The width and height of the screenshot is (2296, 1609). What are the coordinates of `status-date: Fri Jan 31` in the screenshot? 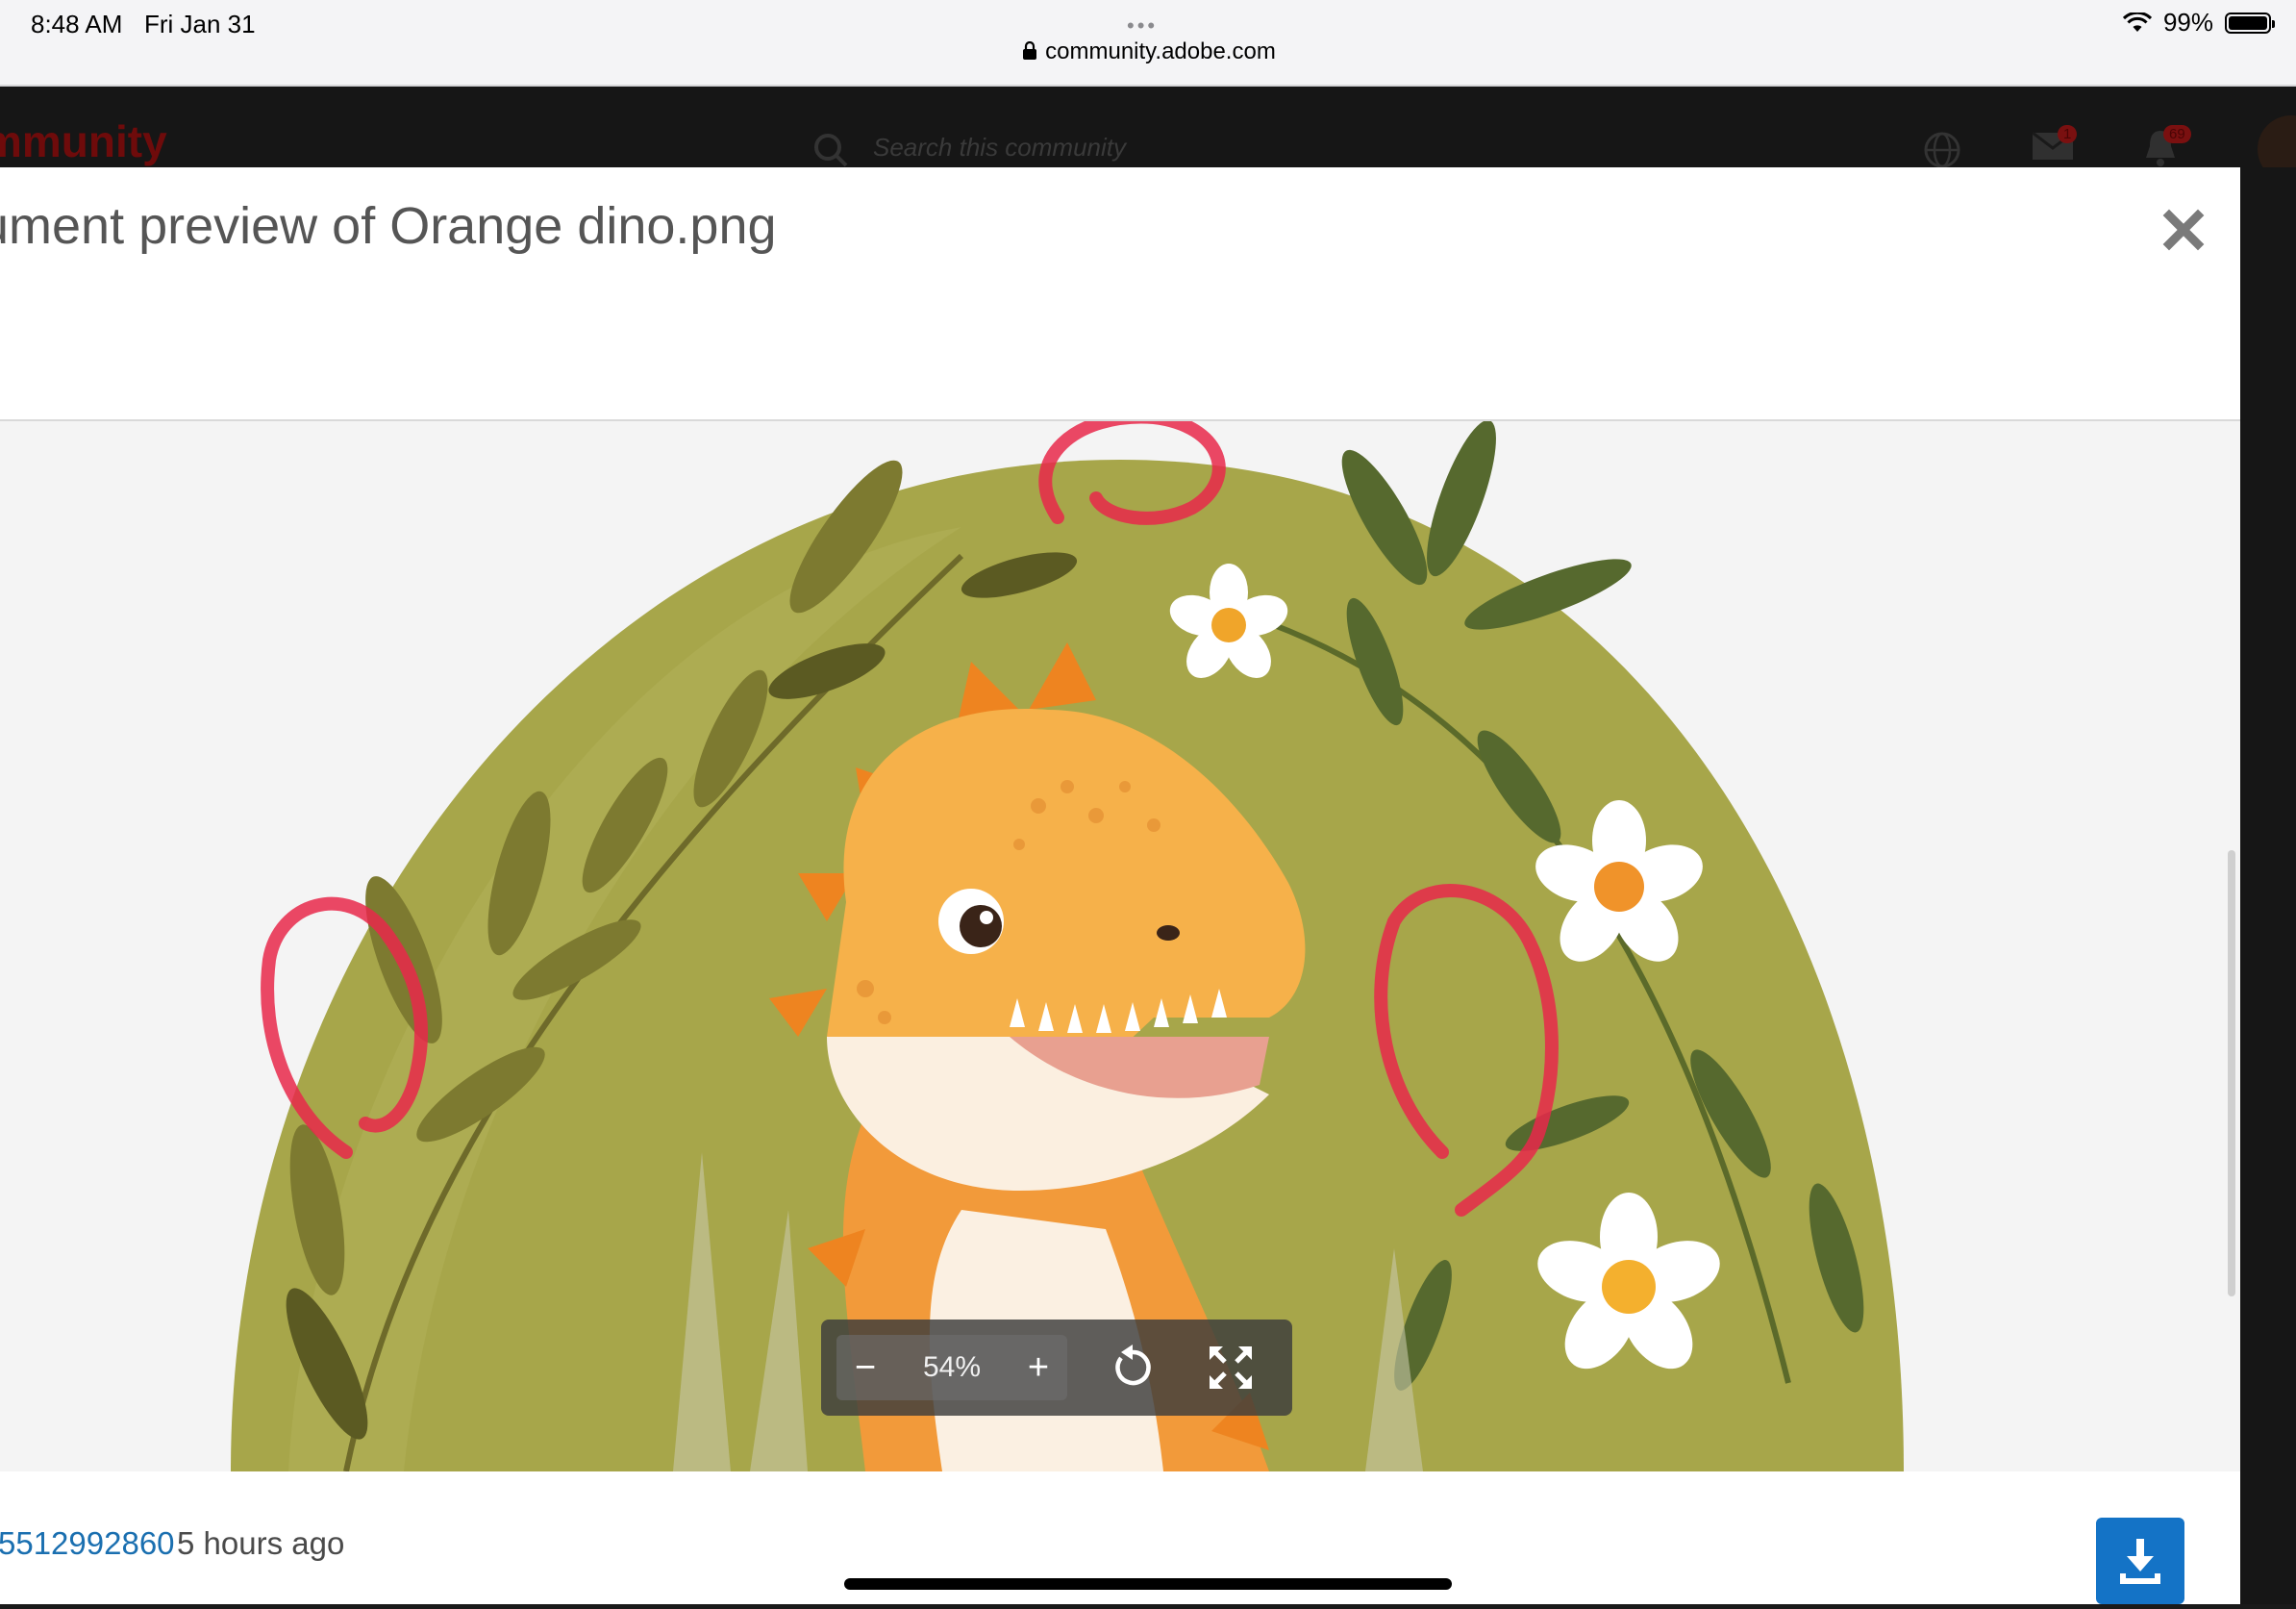 It's located at (200, 24).